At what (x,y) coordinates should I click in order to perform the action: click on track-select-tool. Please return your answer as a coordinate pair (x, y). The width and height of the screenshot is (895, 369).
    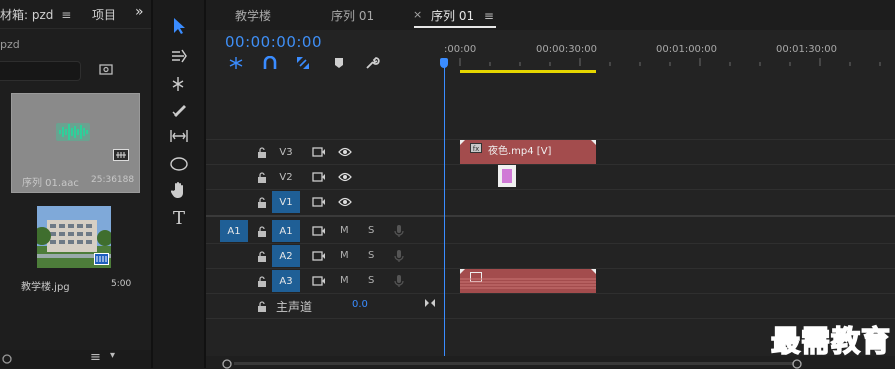
    Looking at the image, I should click on (179, 56).